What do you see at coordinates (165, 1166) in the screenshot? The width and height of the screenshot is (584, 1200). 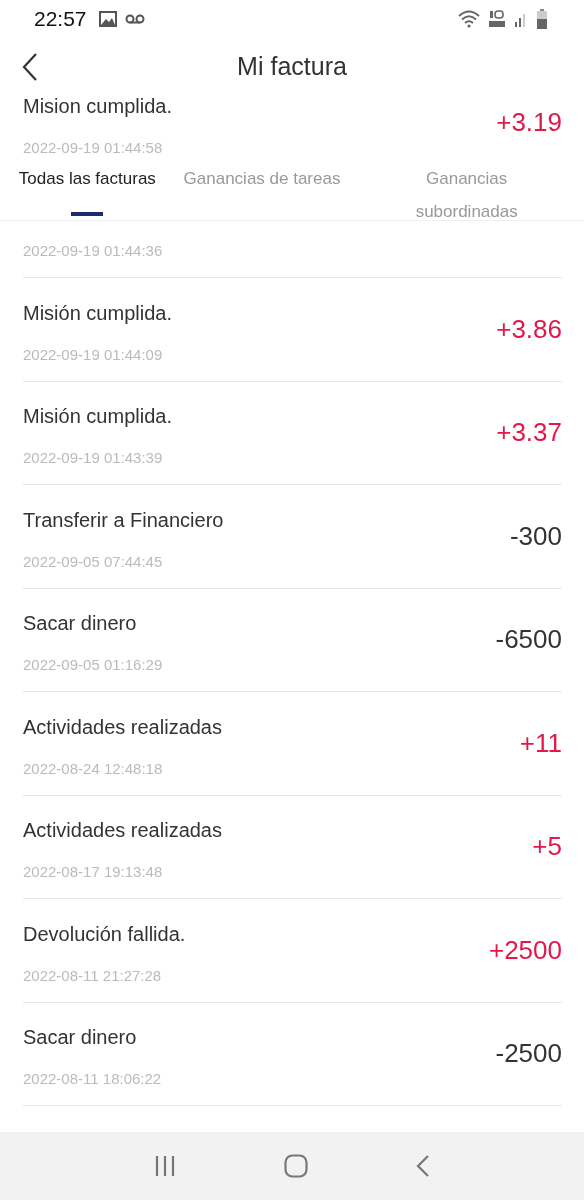 I see `recent-apps-icon` at bounding box center [165, 1166].